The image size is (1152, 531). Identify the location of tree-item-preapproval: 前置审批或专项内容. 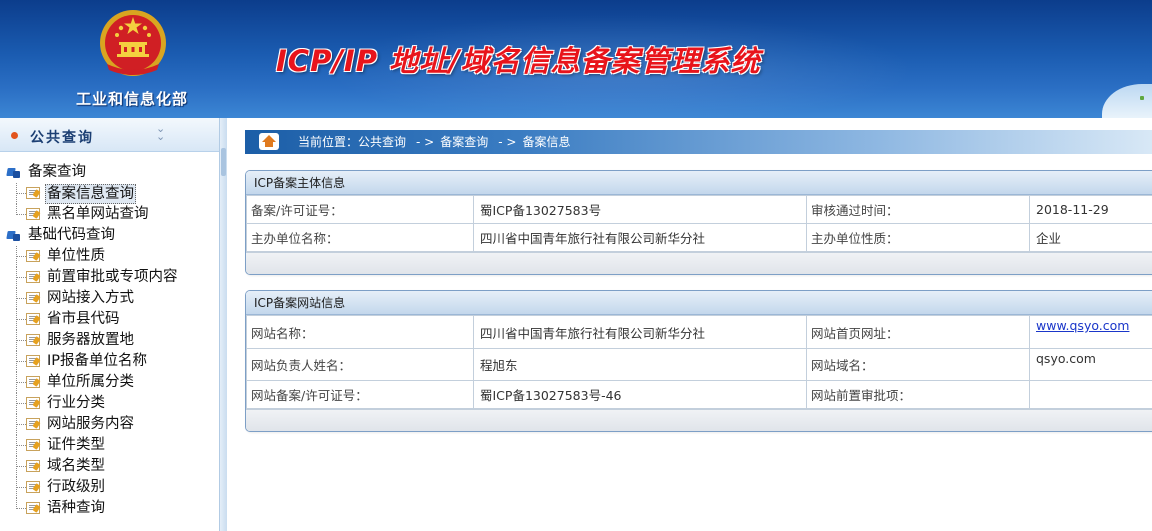
(109, 277).